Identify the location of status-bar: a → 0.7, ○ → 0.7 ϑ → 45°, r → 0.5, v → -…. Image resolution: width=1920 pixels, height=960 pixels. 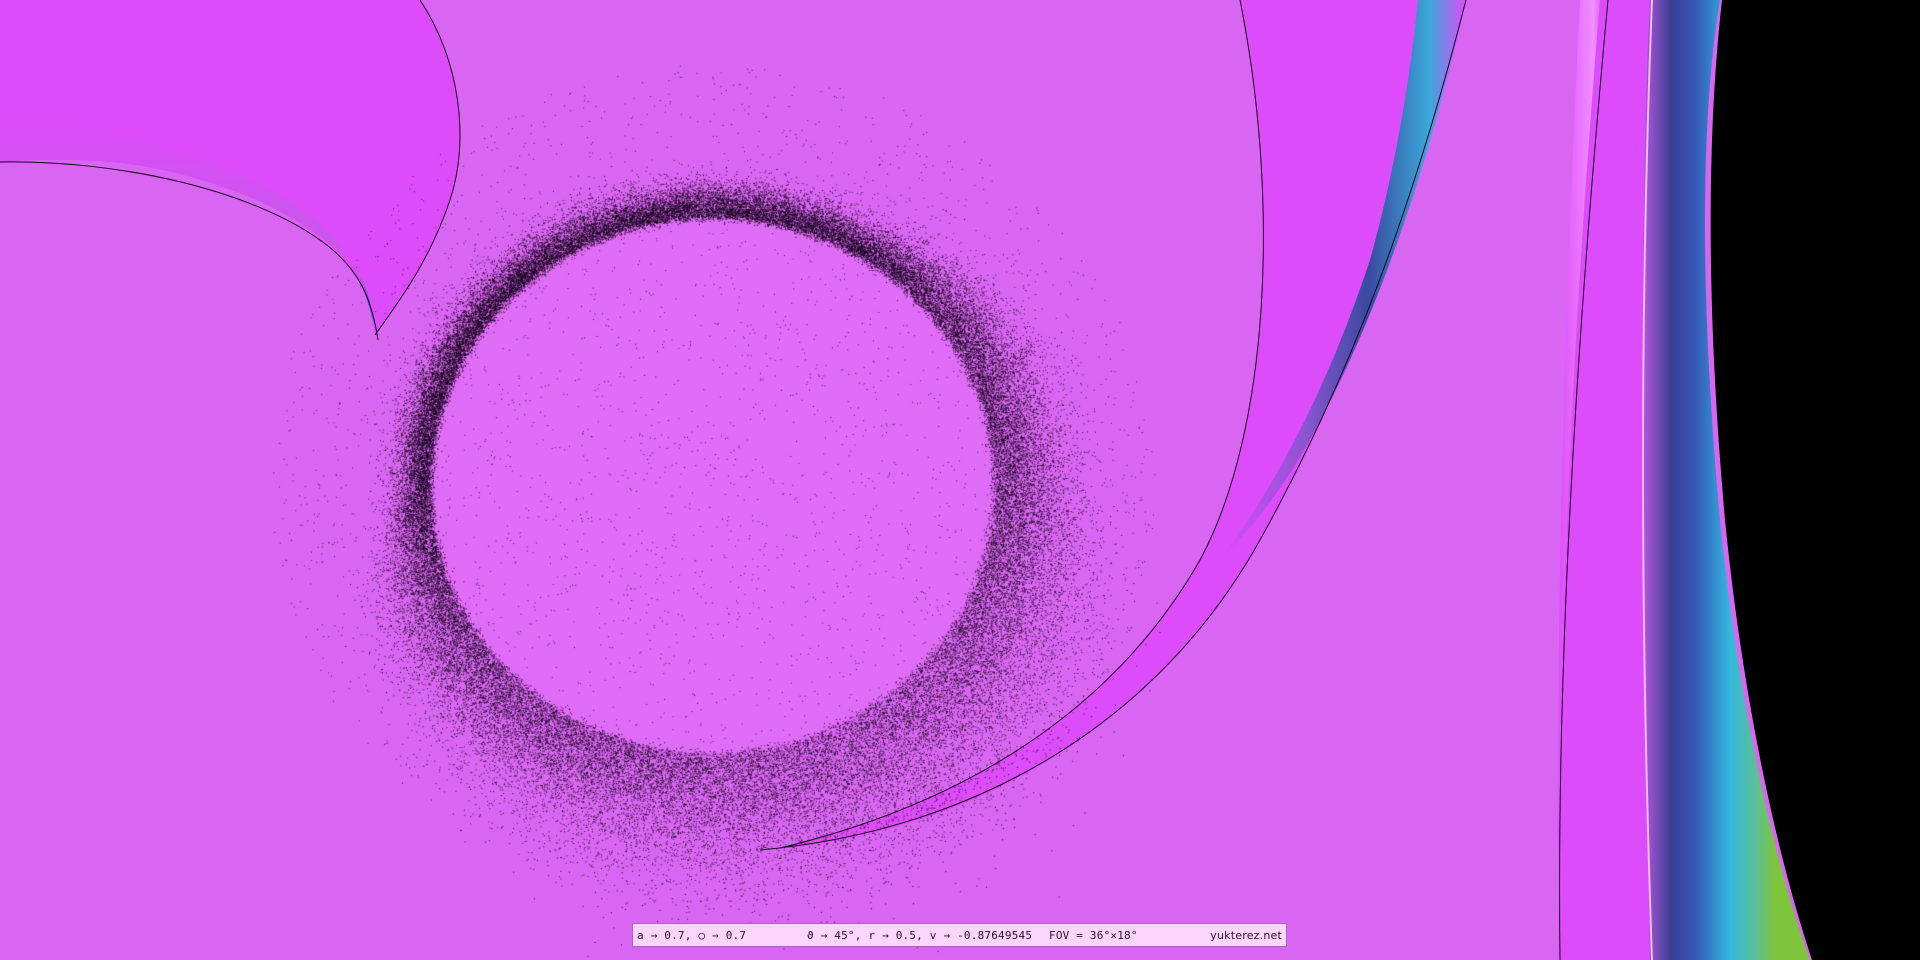
(959, 935).